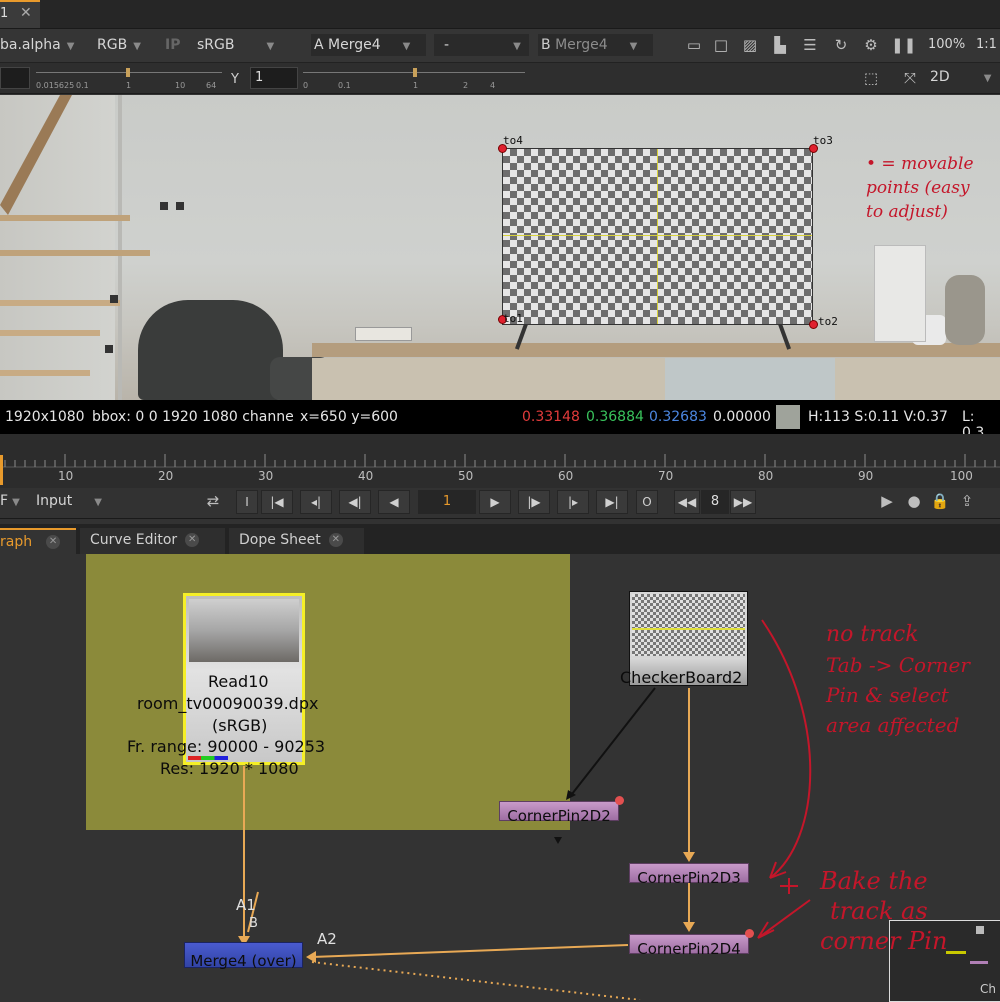 The width and height of the screenshot is (1000, 1002). Describe the element at coordinates (238, 681) in the screenshot. I see `read-node-name: Read10` at that location.